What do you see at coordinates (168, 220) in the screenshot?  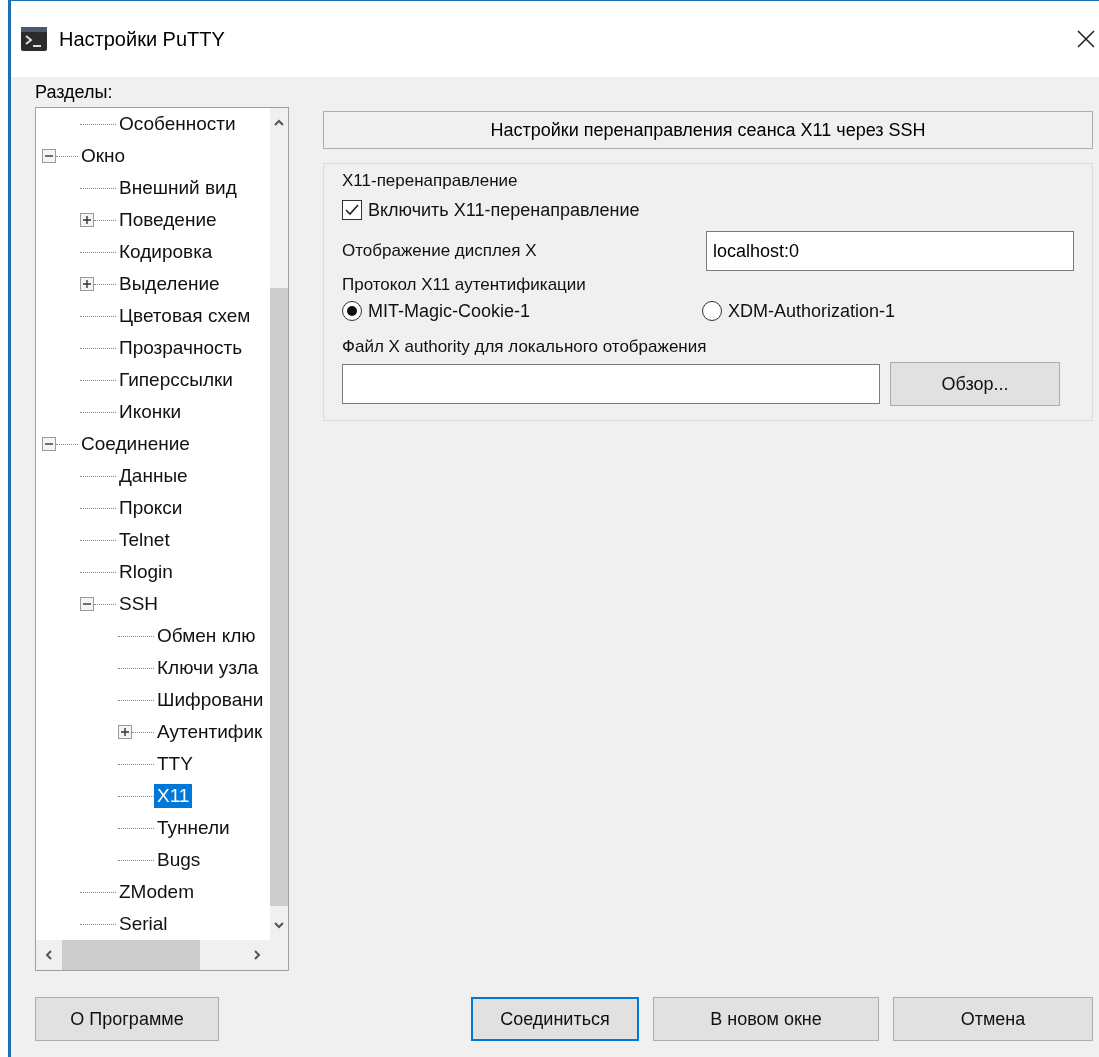 I see `tree-item: Поведение` at bounding box center [168, 220].